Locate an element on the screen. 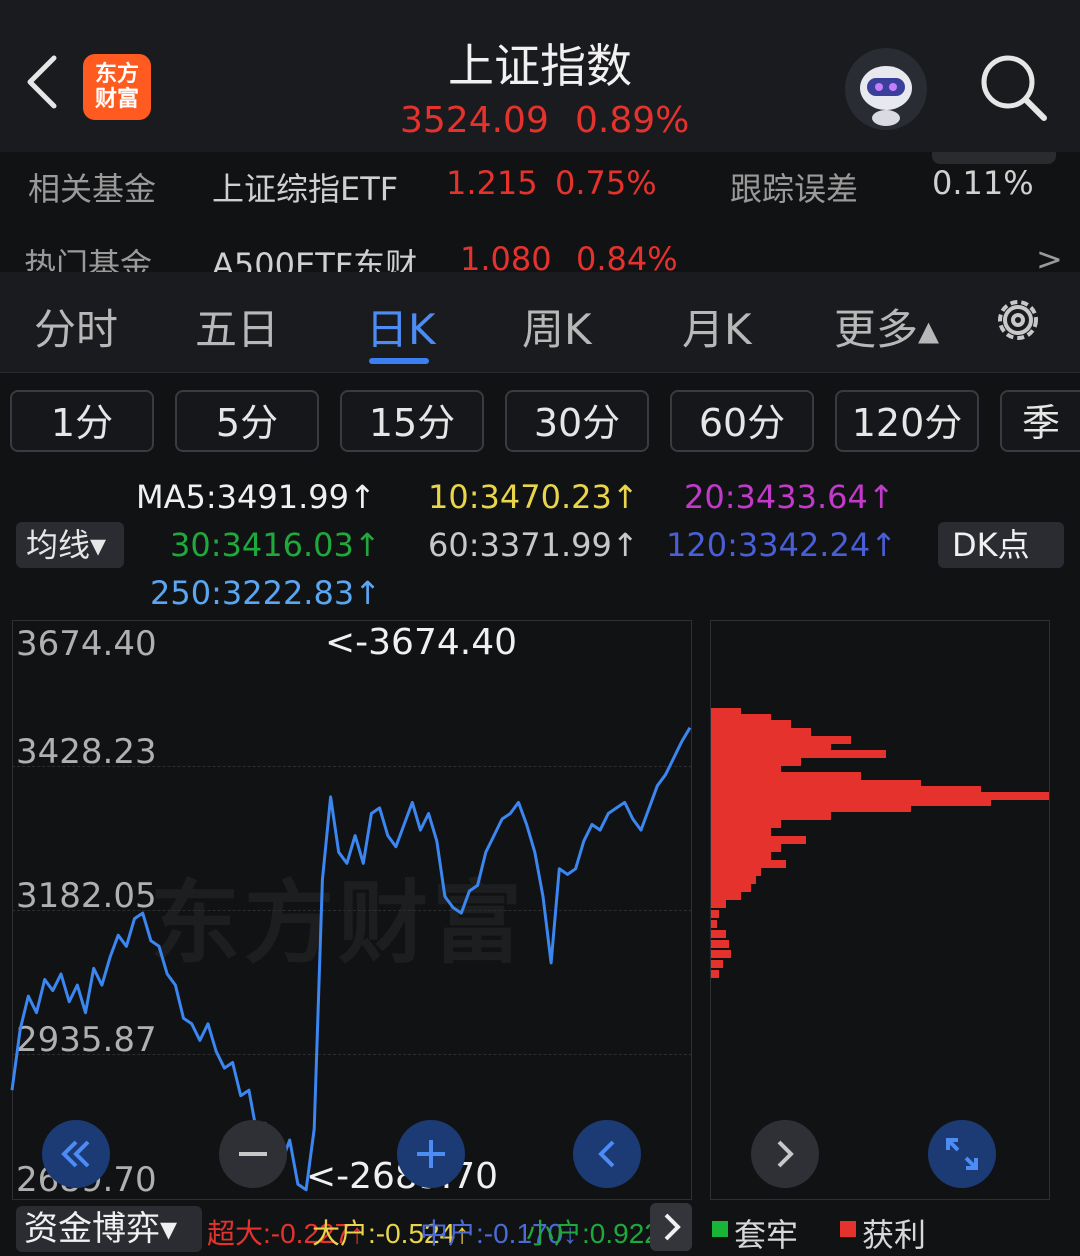 This screenshot has width=1080, height=1256. y-tick-label: 3674.40 is located at coordinates (86, 644).